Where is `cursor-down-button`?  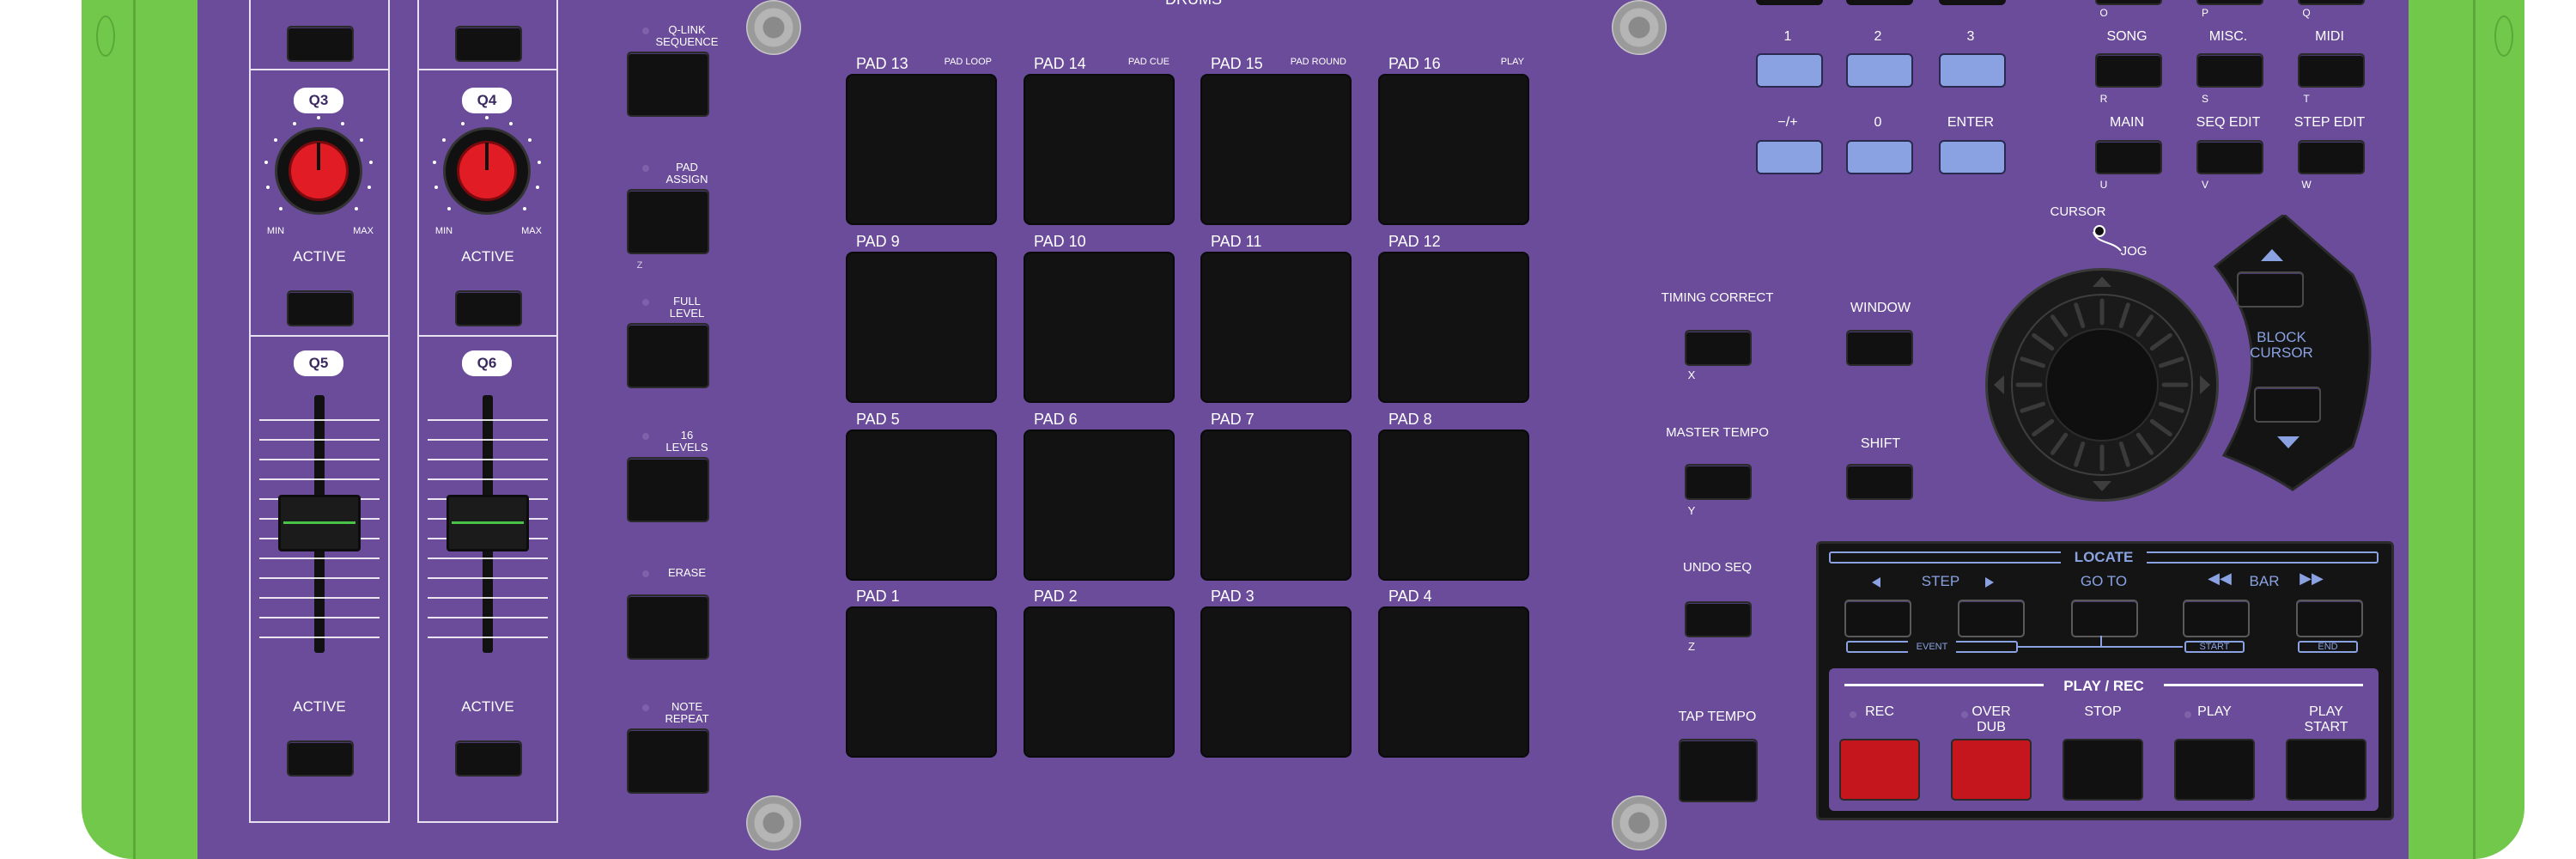
cursor-down-button is located at coordinates (2287, 405).